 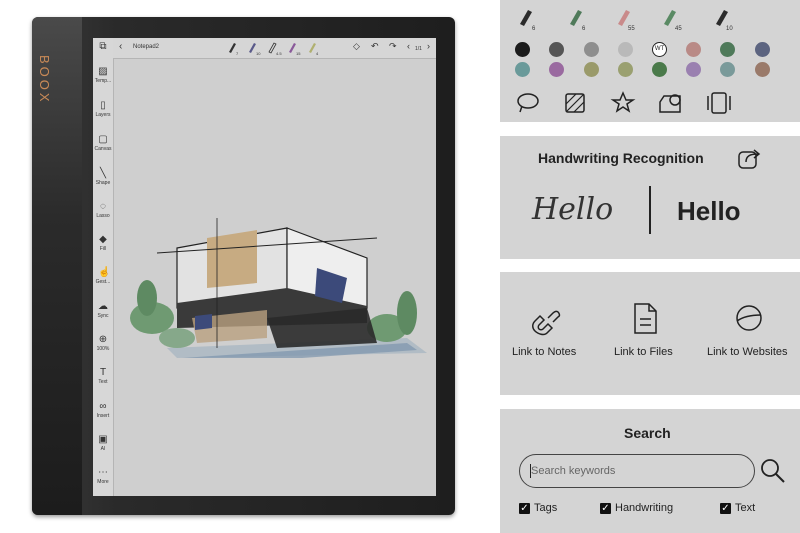 I want to click on link-to-websites: Link to Websites, so click(x=747, y=352).